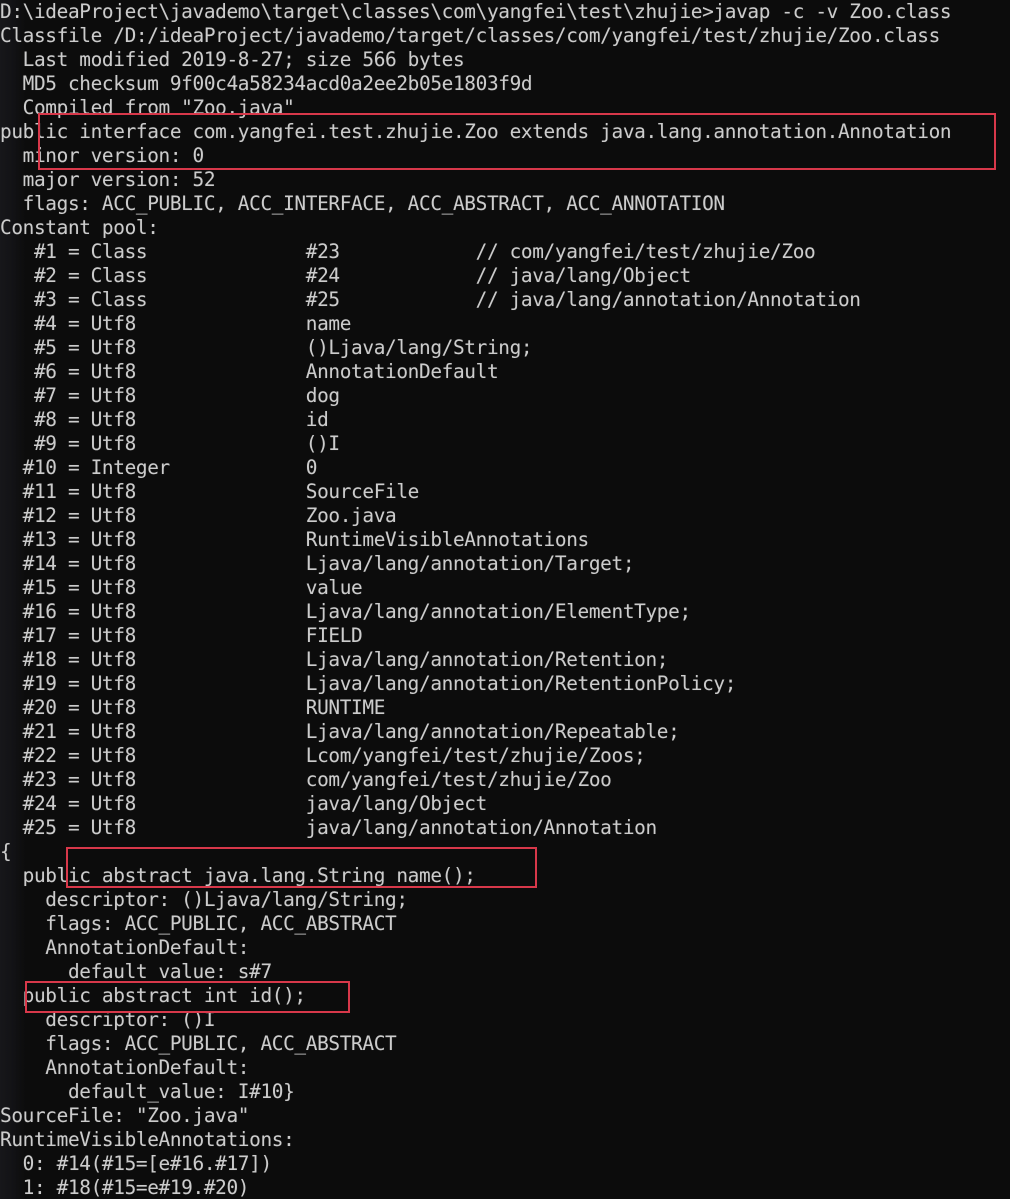 Image resolution: width=1010 pixels, height=1199 pixels. Describe the element at coordinates (147, 107) in the screenshot. I see `console-line: Compiled from "Zoo.java"` at that location.